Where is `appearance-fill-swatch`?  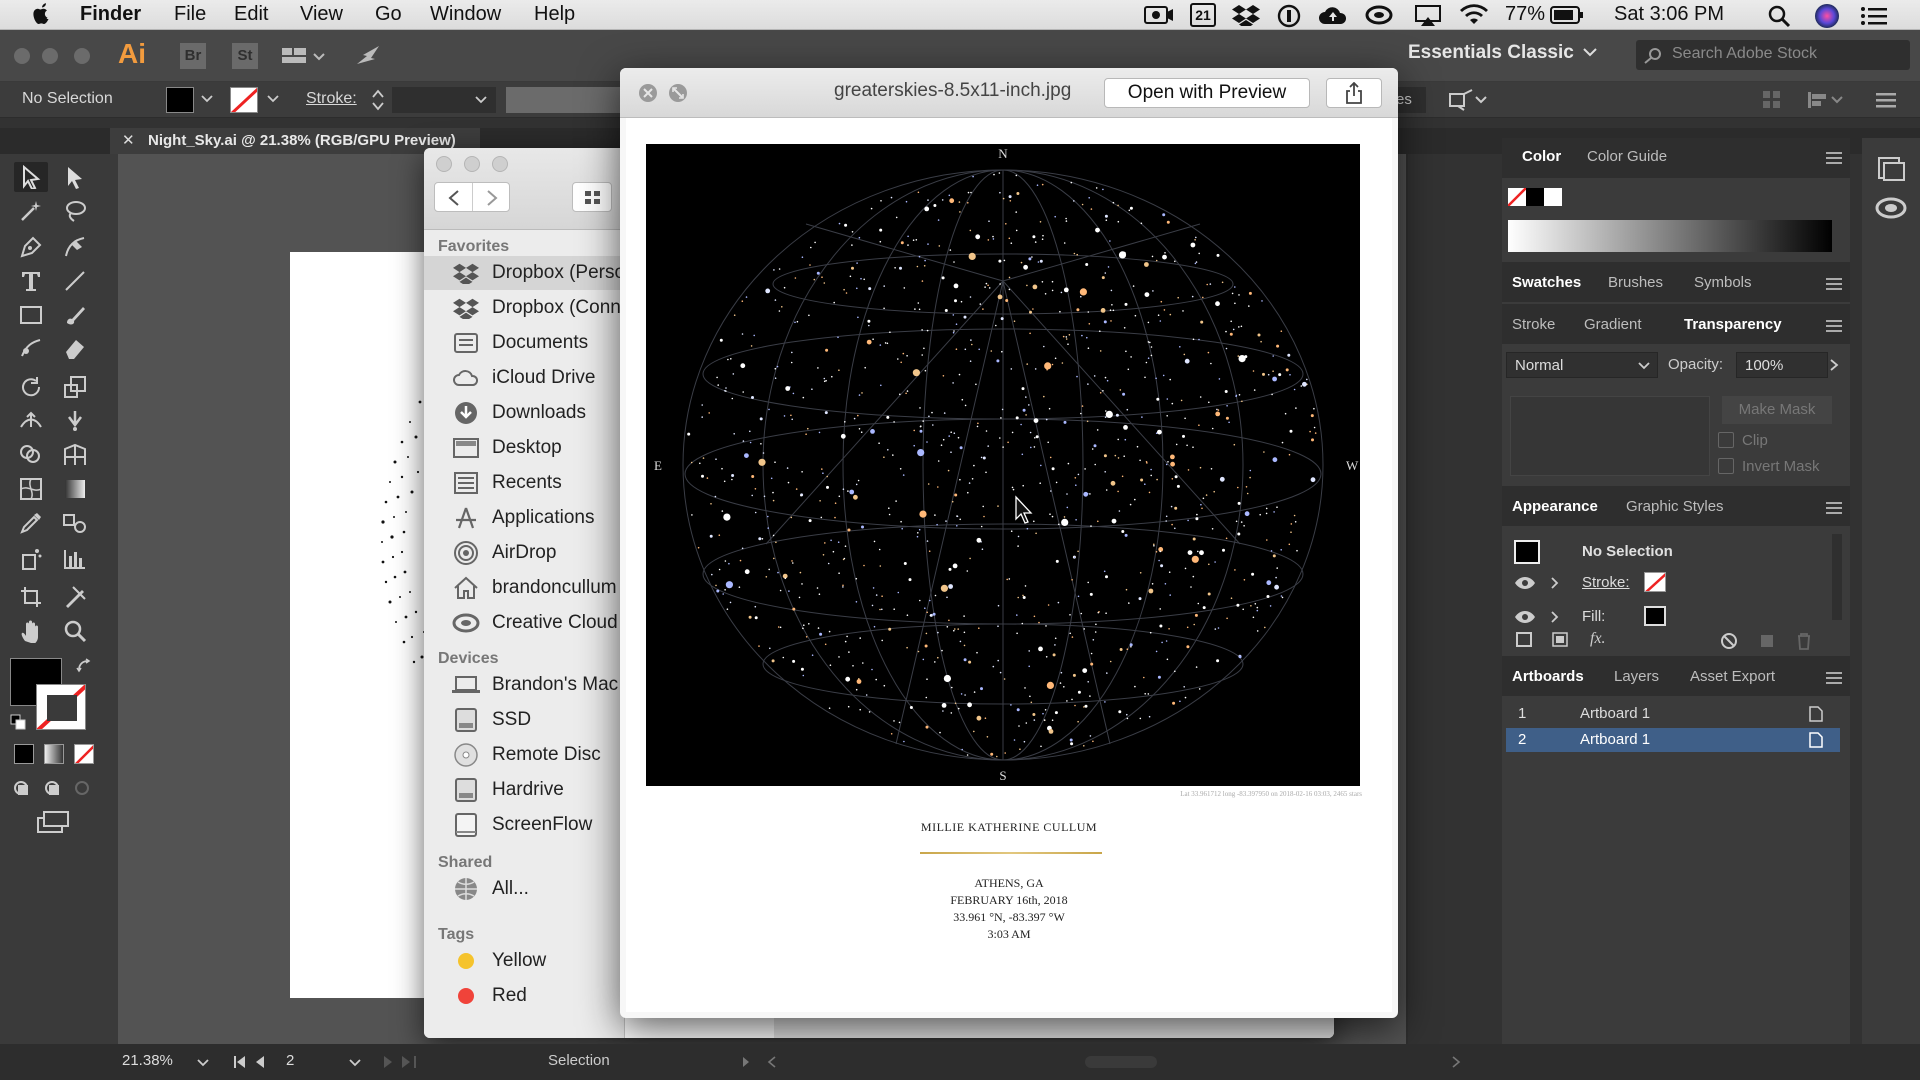
appearance-fill-swatch is located at coordinates (1655, 616).